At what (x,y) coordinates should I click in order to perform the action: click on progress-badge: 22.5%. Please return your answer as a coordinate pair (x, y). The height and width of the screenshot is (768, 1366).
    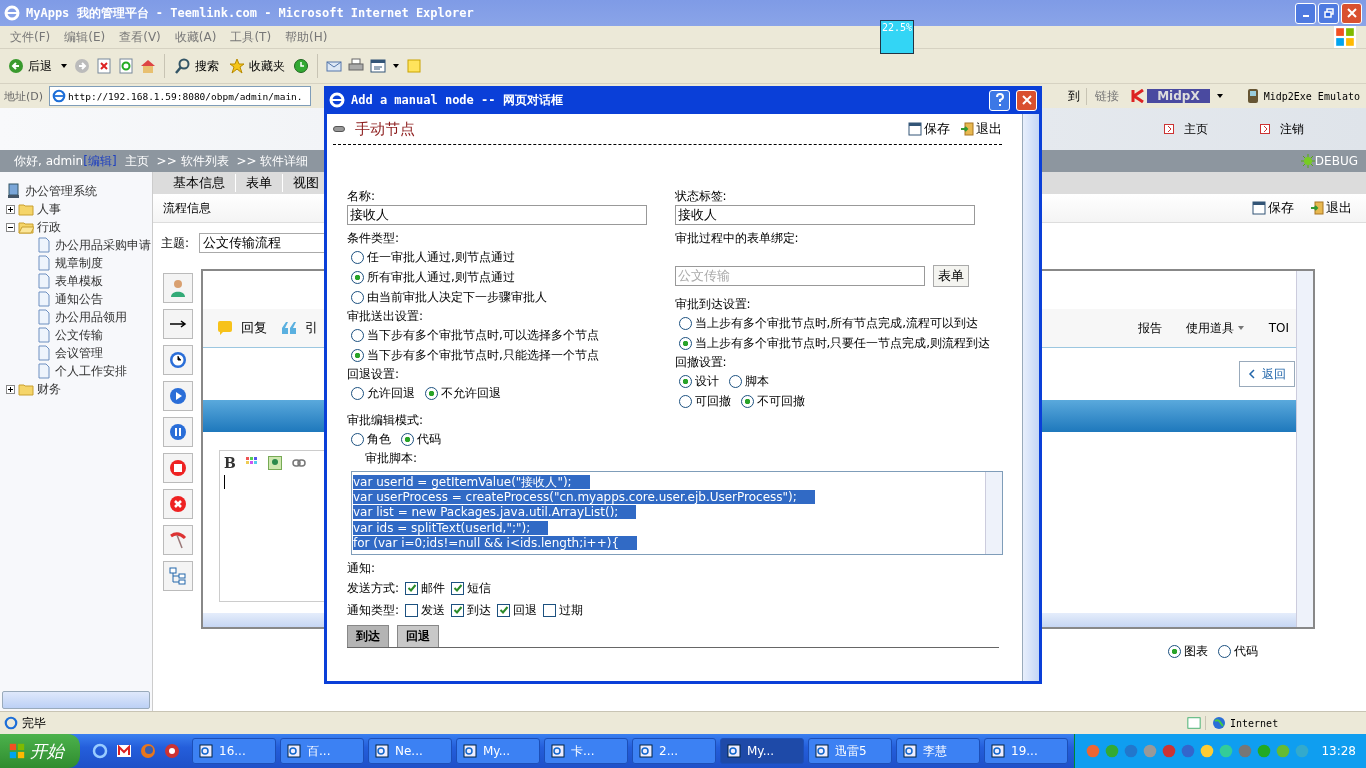
    Looking at the image, I should click on (897, 37).